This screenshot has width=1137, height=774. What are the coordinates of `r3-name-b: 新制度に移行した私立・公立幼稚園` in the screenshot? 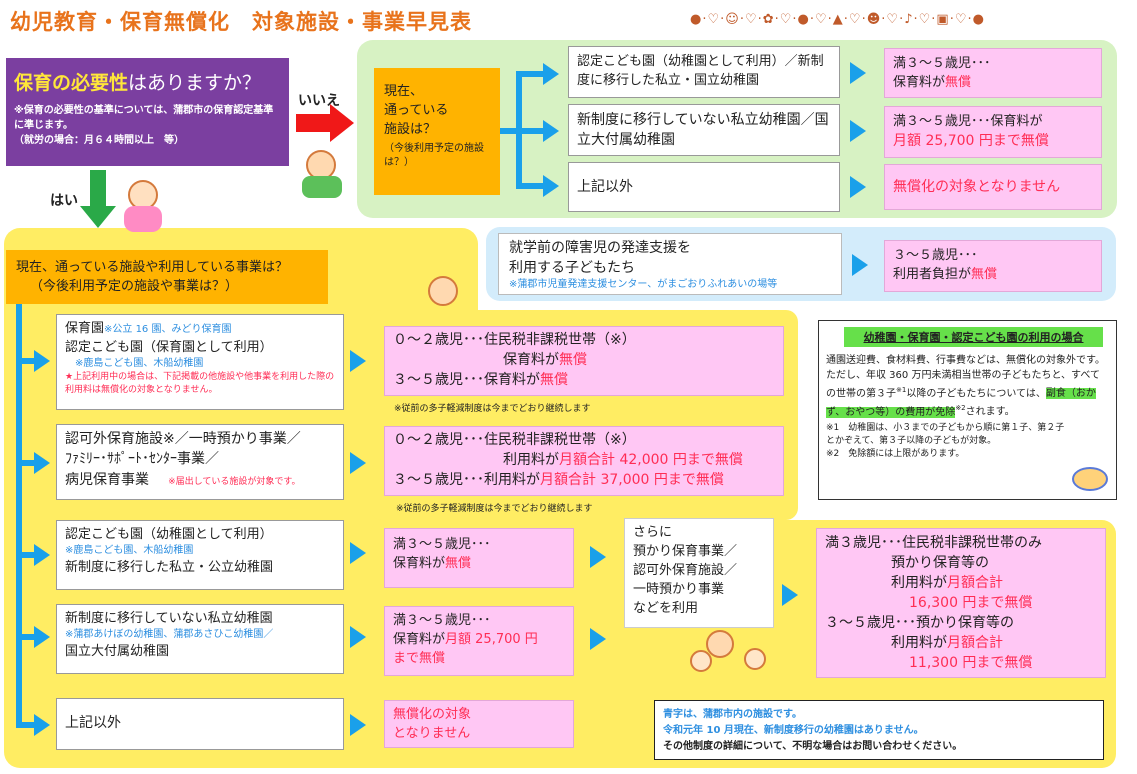 It's located at (169, 567).